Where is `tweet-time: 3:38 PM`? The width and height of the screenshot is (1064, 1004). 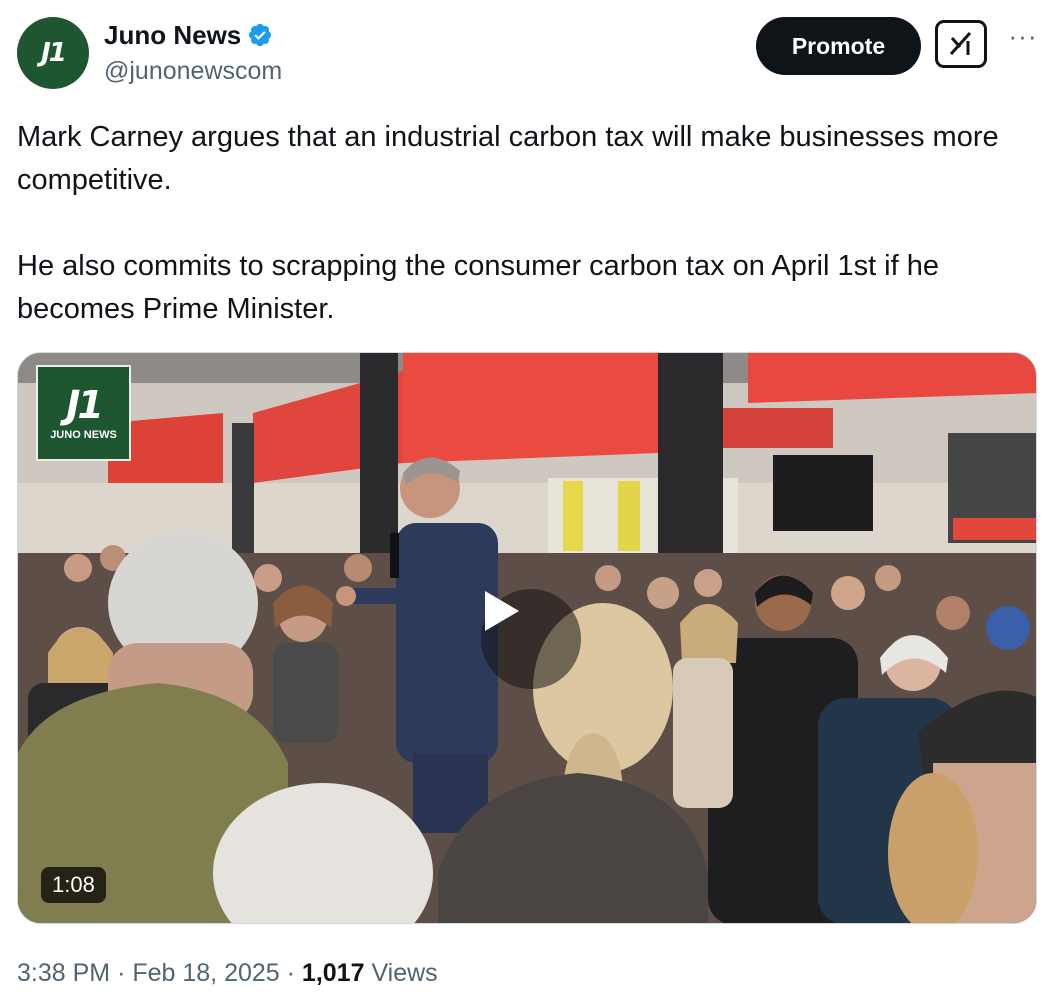
tweet-time: 3:38 PM is located at coordinates (63, 973).